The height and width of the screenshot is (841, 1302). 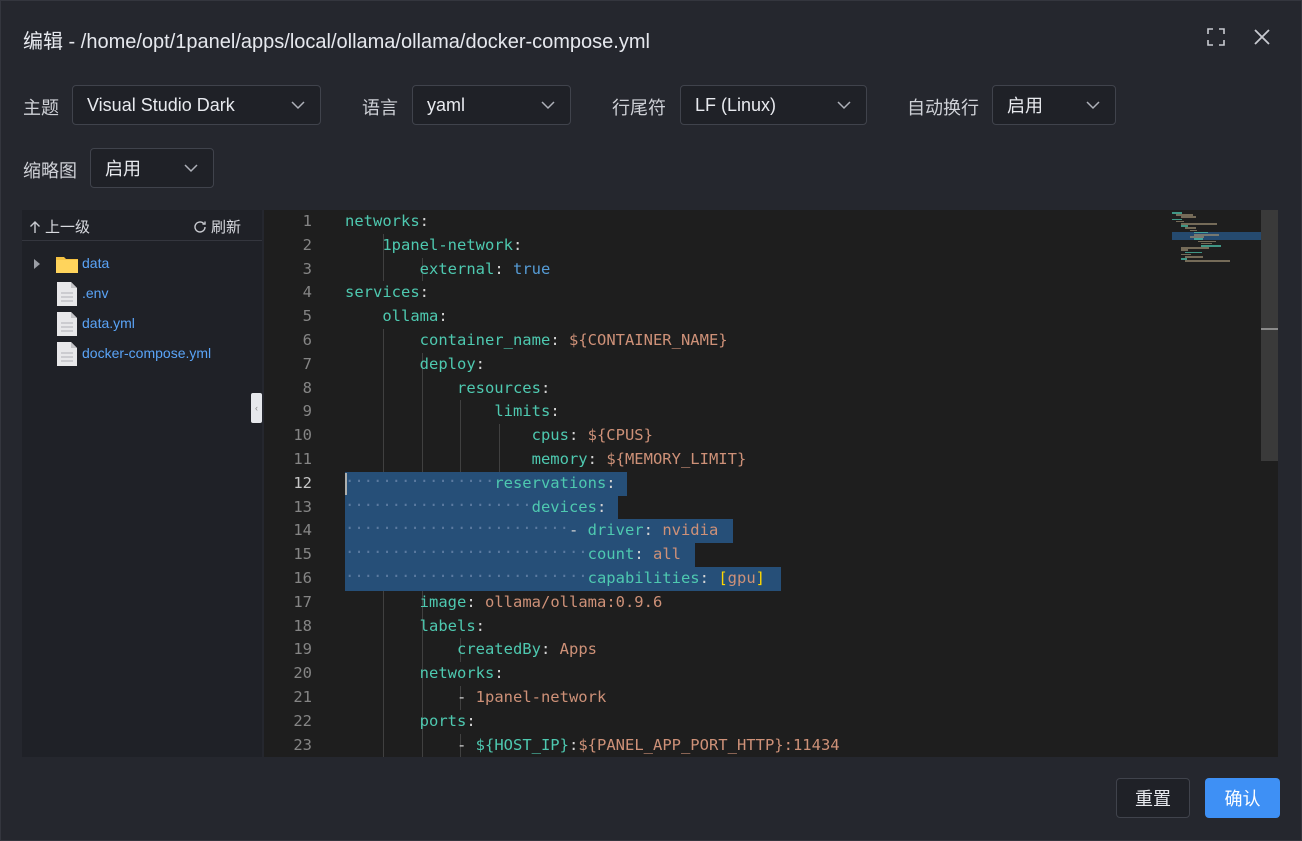 What do you see at coordinates (302, 459) in the screenshot?
I see `line-number: 11` at bounding box center [302, 459].